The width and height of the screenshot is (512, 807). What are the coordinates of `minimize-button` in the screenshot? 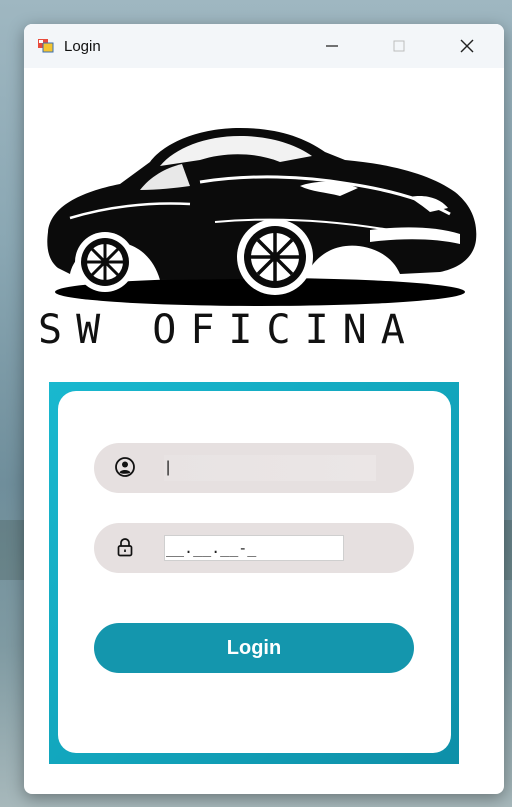 It's located at (332, 46).